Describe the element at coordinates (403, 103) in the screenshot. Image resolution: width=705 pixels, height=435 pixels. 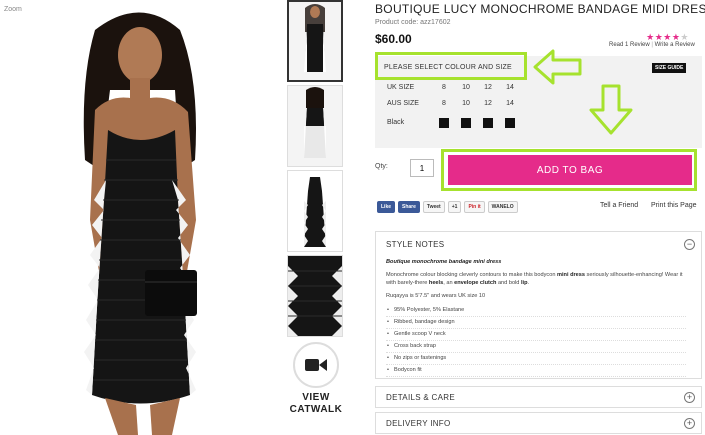
I see `aus-size-label: AUS SIZE` at that location.